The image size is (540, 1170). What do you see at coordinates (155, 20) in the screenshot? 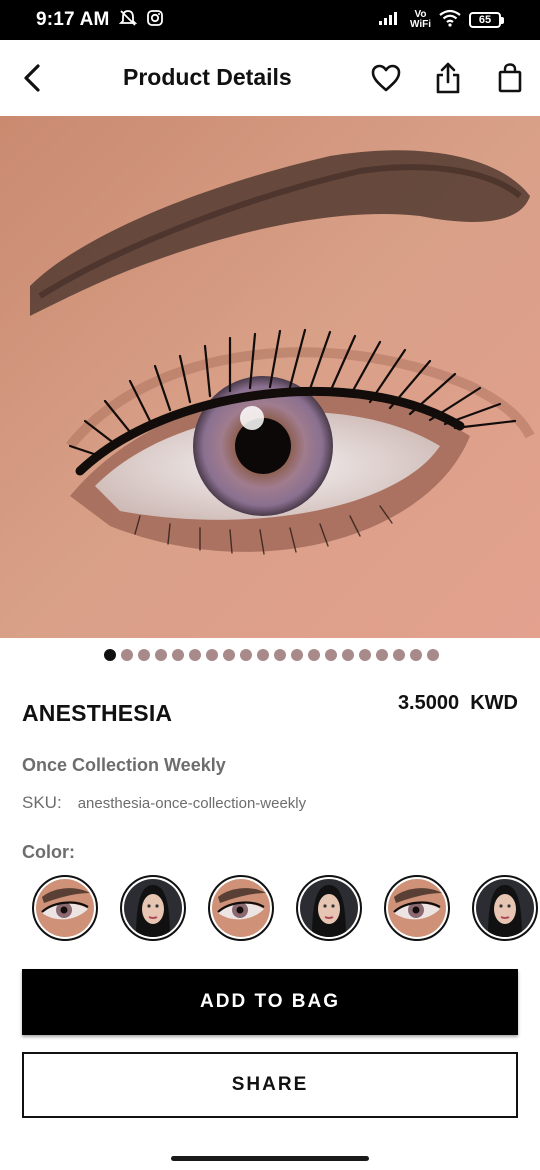
I see `instagram-icon` at bounding box center [155, 20].